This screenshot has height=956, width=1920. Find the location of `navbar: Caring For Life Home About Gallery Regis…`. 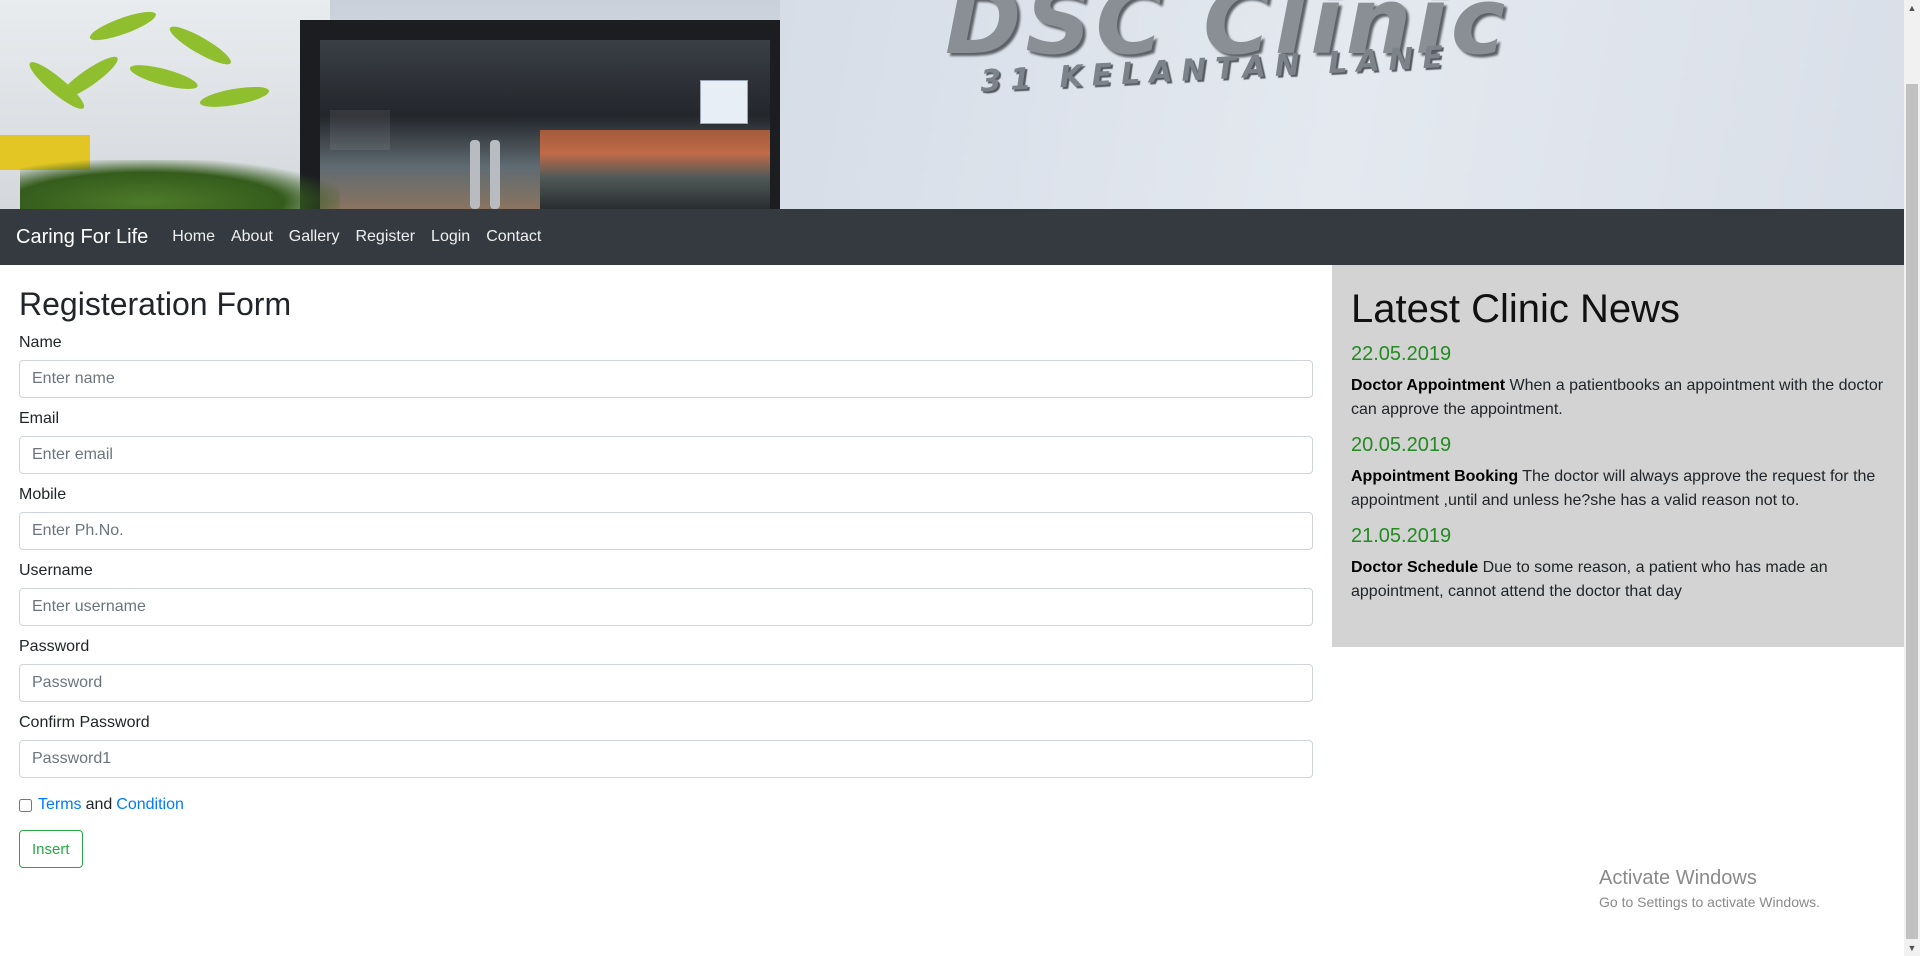

navbar: Caring For Life Home About Gallery Regis… is located at coordinates (952, 237).